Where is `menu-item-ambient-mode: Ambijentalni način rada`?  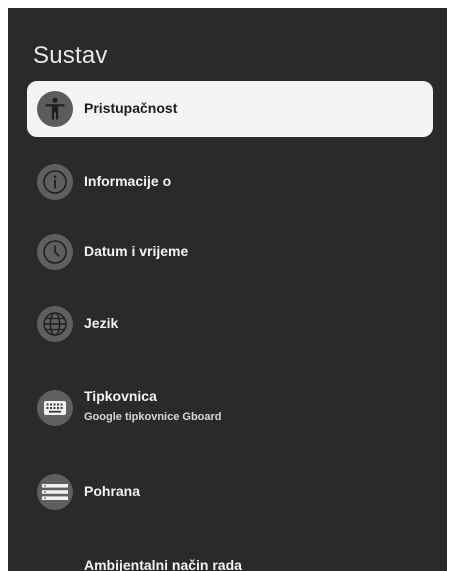
menu-item-ambient-mode: Ambijentalni način rada is located at coordinates (163, 564).